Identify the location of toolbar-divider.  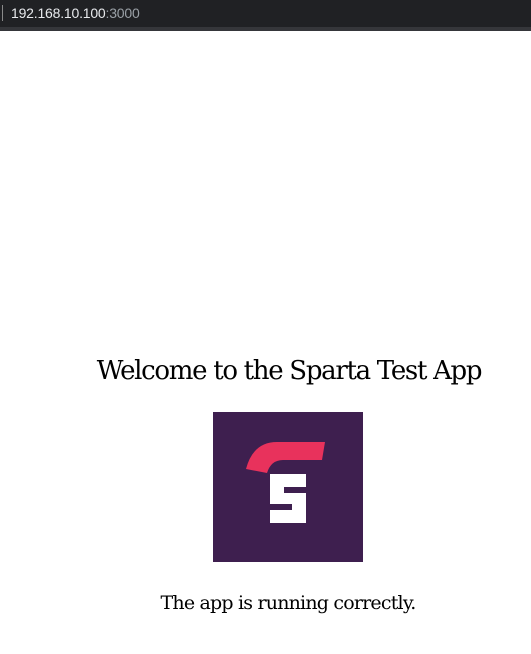
(265, 29).